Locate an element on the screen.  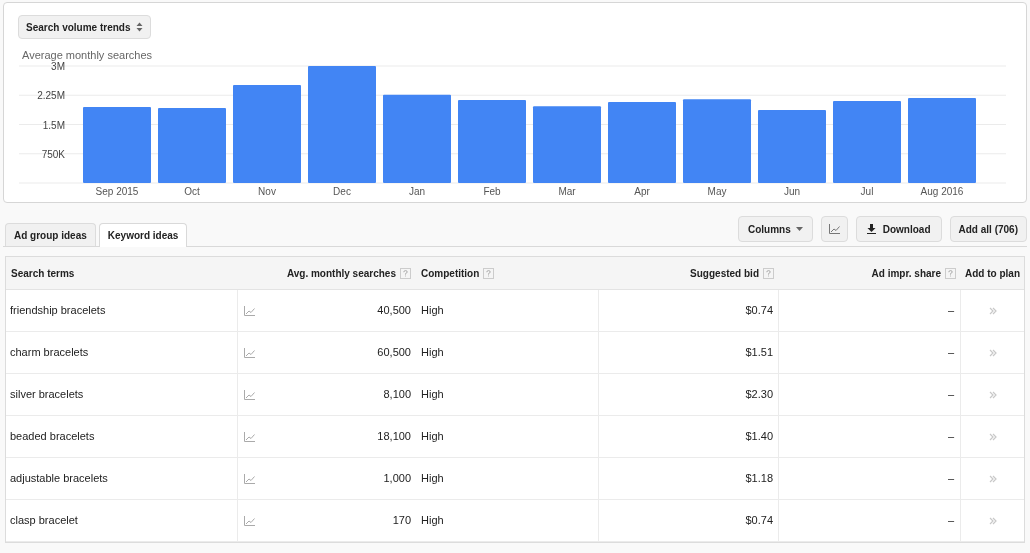
x-axis-label: Feb is located at coordinates (492, 191).